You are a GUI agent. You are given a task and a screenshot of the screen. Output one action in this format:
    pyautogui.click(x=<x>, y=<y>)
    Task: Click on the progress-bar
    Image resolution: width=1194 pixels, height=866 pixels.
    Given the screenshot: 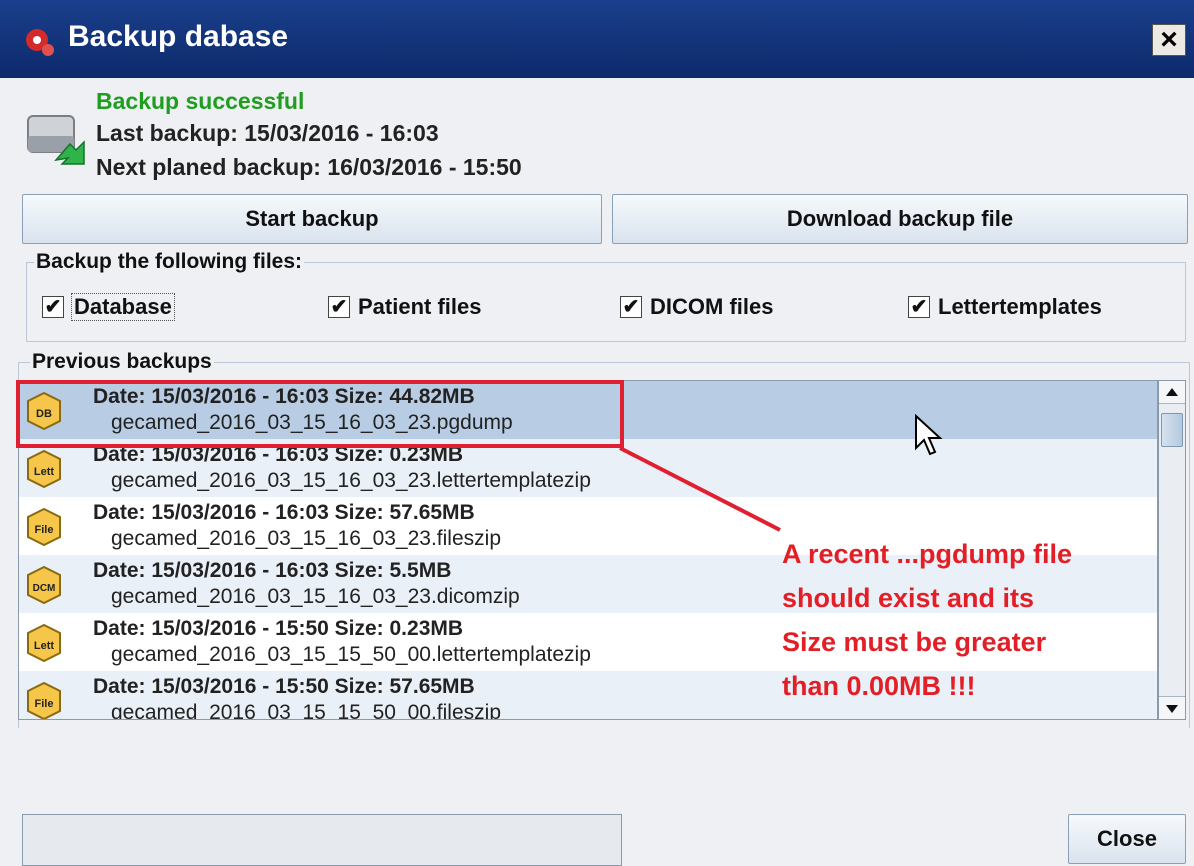 What is the action you would take?
    pyautogui.click(x=322, y=840)
    